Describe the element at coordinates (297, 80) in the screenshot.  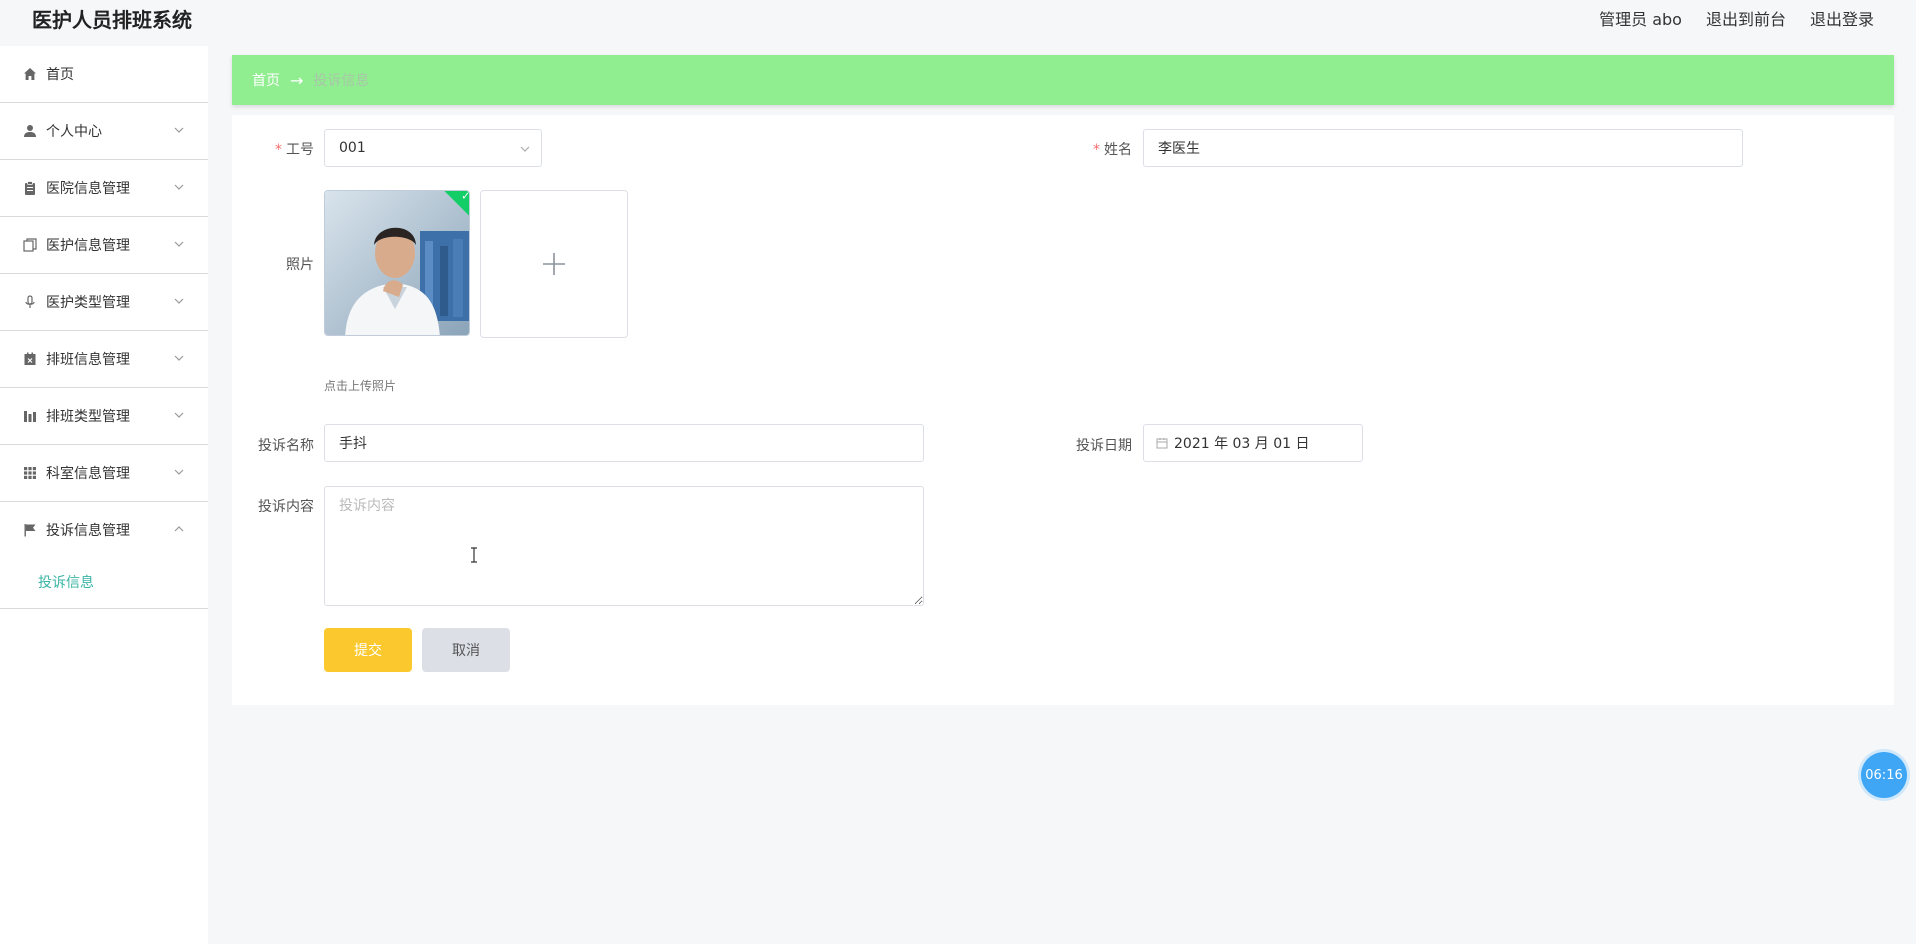
I see `breadcrumb-arrow-icon: →` at that location.